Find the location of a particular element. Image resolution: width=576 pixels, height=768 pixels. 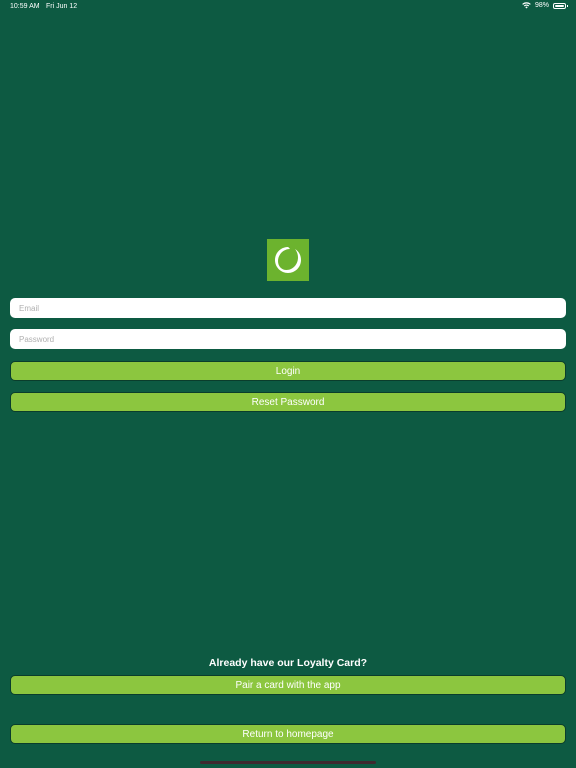

pair-card-button: Pair a card with the app is located at coordinates (288, 685).